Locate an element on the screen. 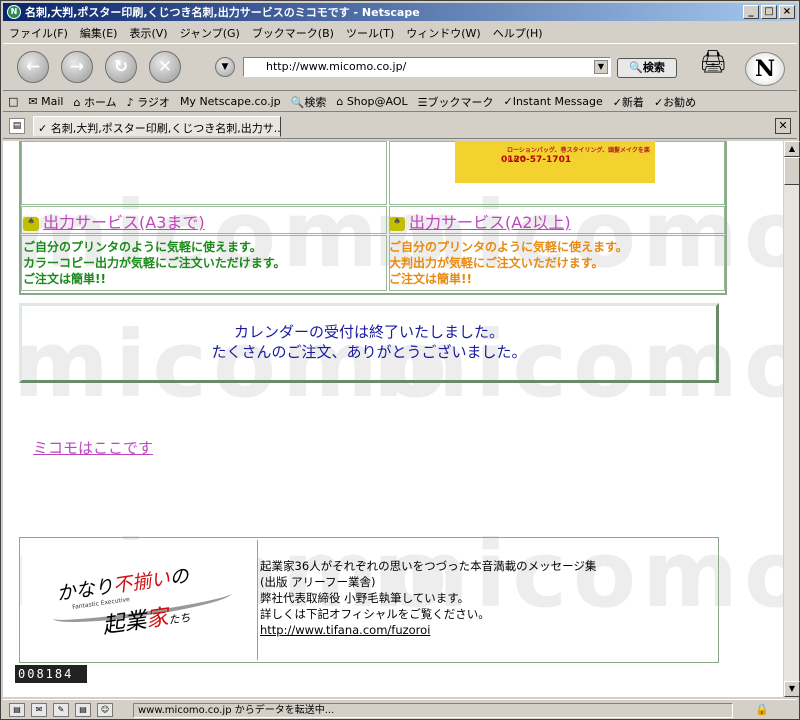 This screenshot has width=800, height=720. menu-file: ファイル(F) is located at coordinates (38, 33).